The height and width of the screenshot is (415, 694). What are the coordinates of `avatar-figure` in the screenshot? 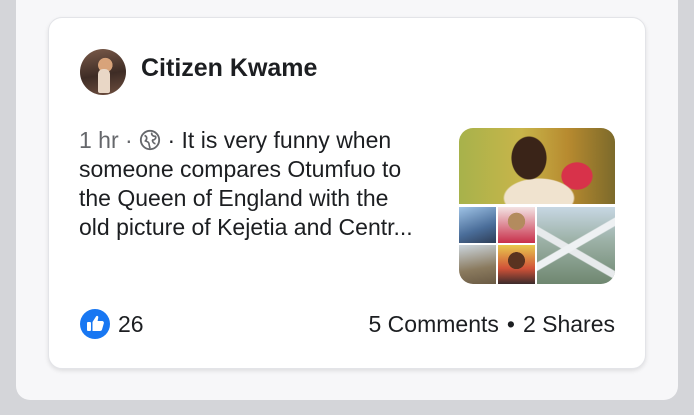 It's located at (104, 81).